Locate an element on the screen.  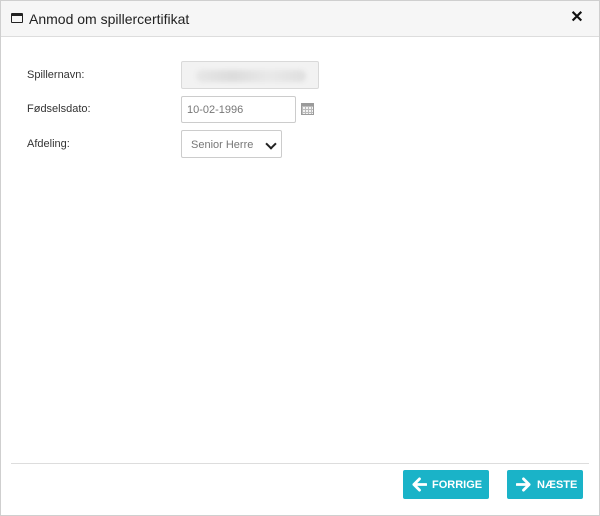
department-selected-value: Senior Herre is located at coordinates (222, 145).